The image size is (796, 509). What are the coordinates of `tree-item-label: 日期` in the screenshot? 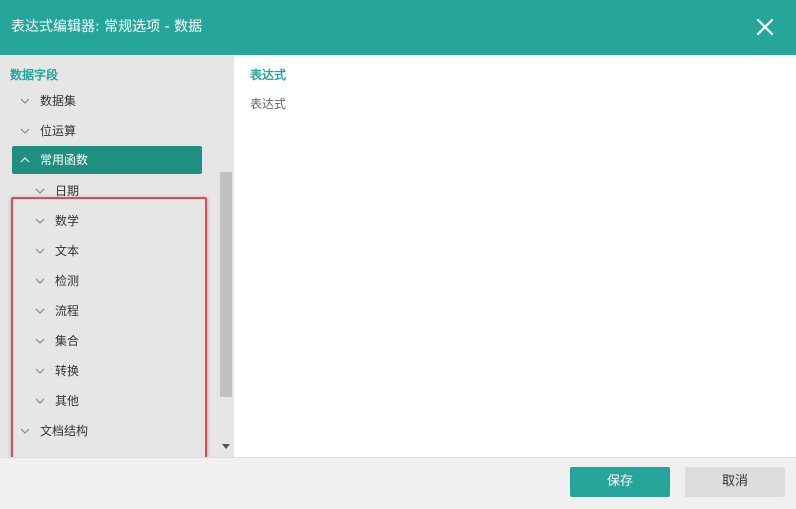 It's located at (67, 191).